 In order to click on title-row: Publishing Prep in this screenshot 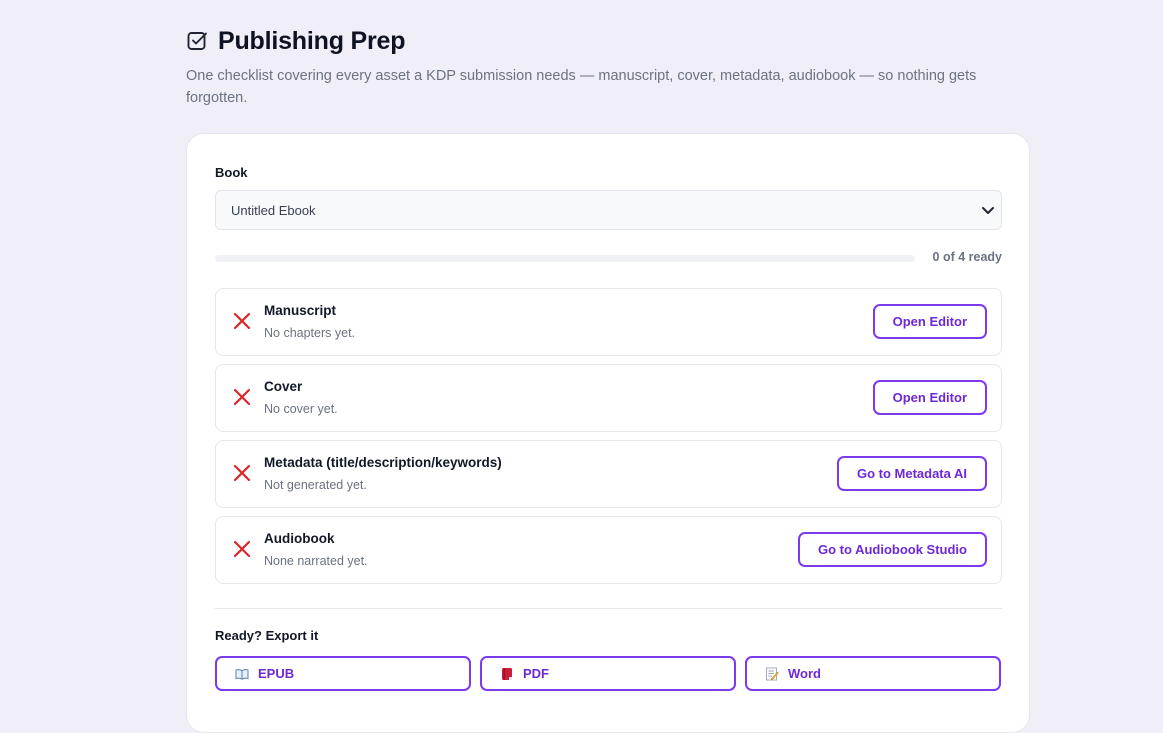, I will do `click(608, 41)`.